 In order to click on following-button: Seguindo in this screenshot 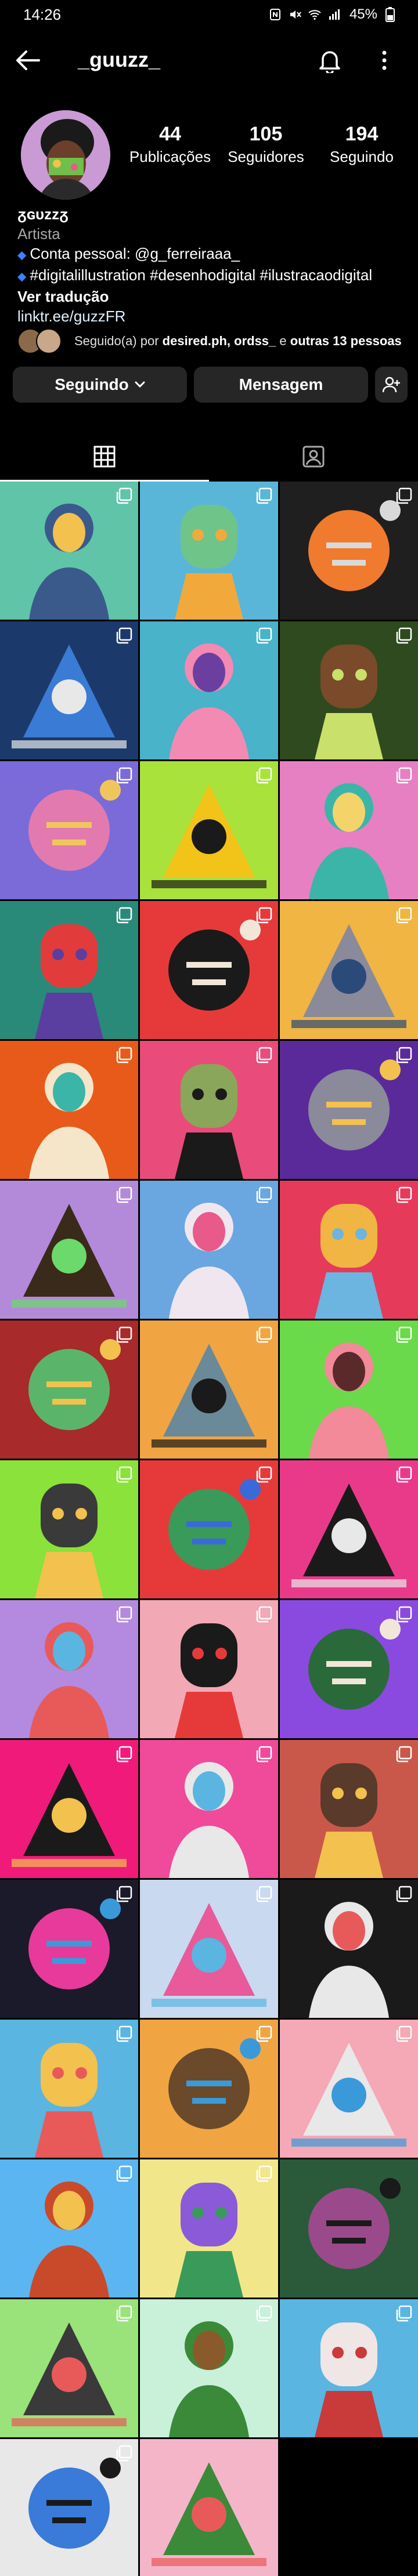, I will do `click(100, 385)`.